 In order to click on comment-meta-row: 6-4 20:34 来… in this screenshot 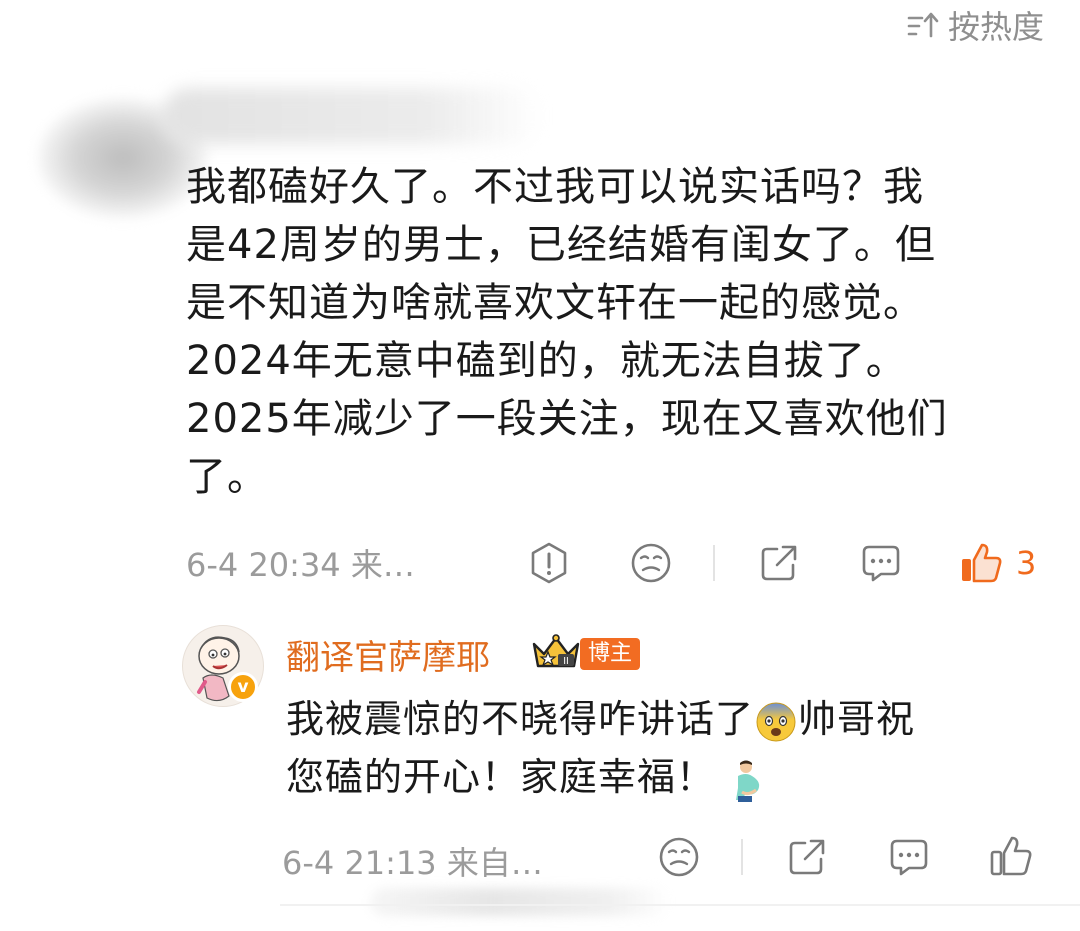, I will do `click(300, 563)`.